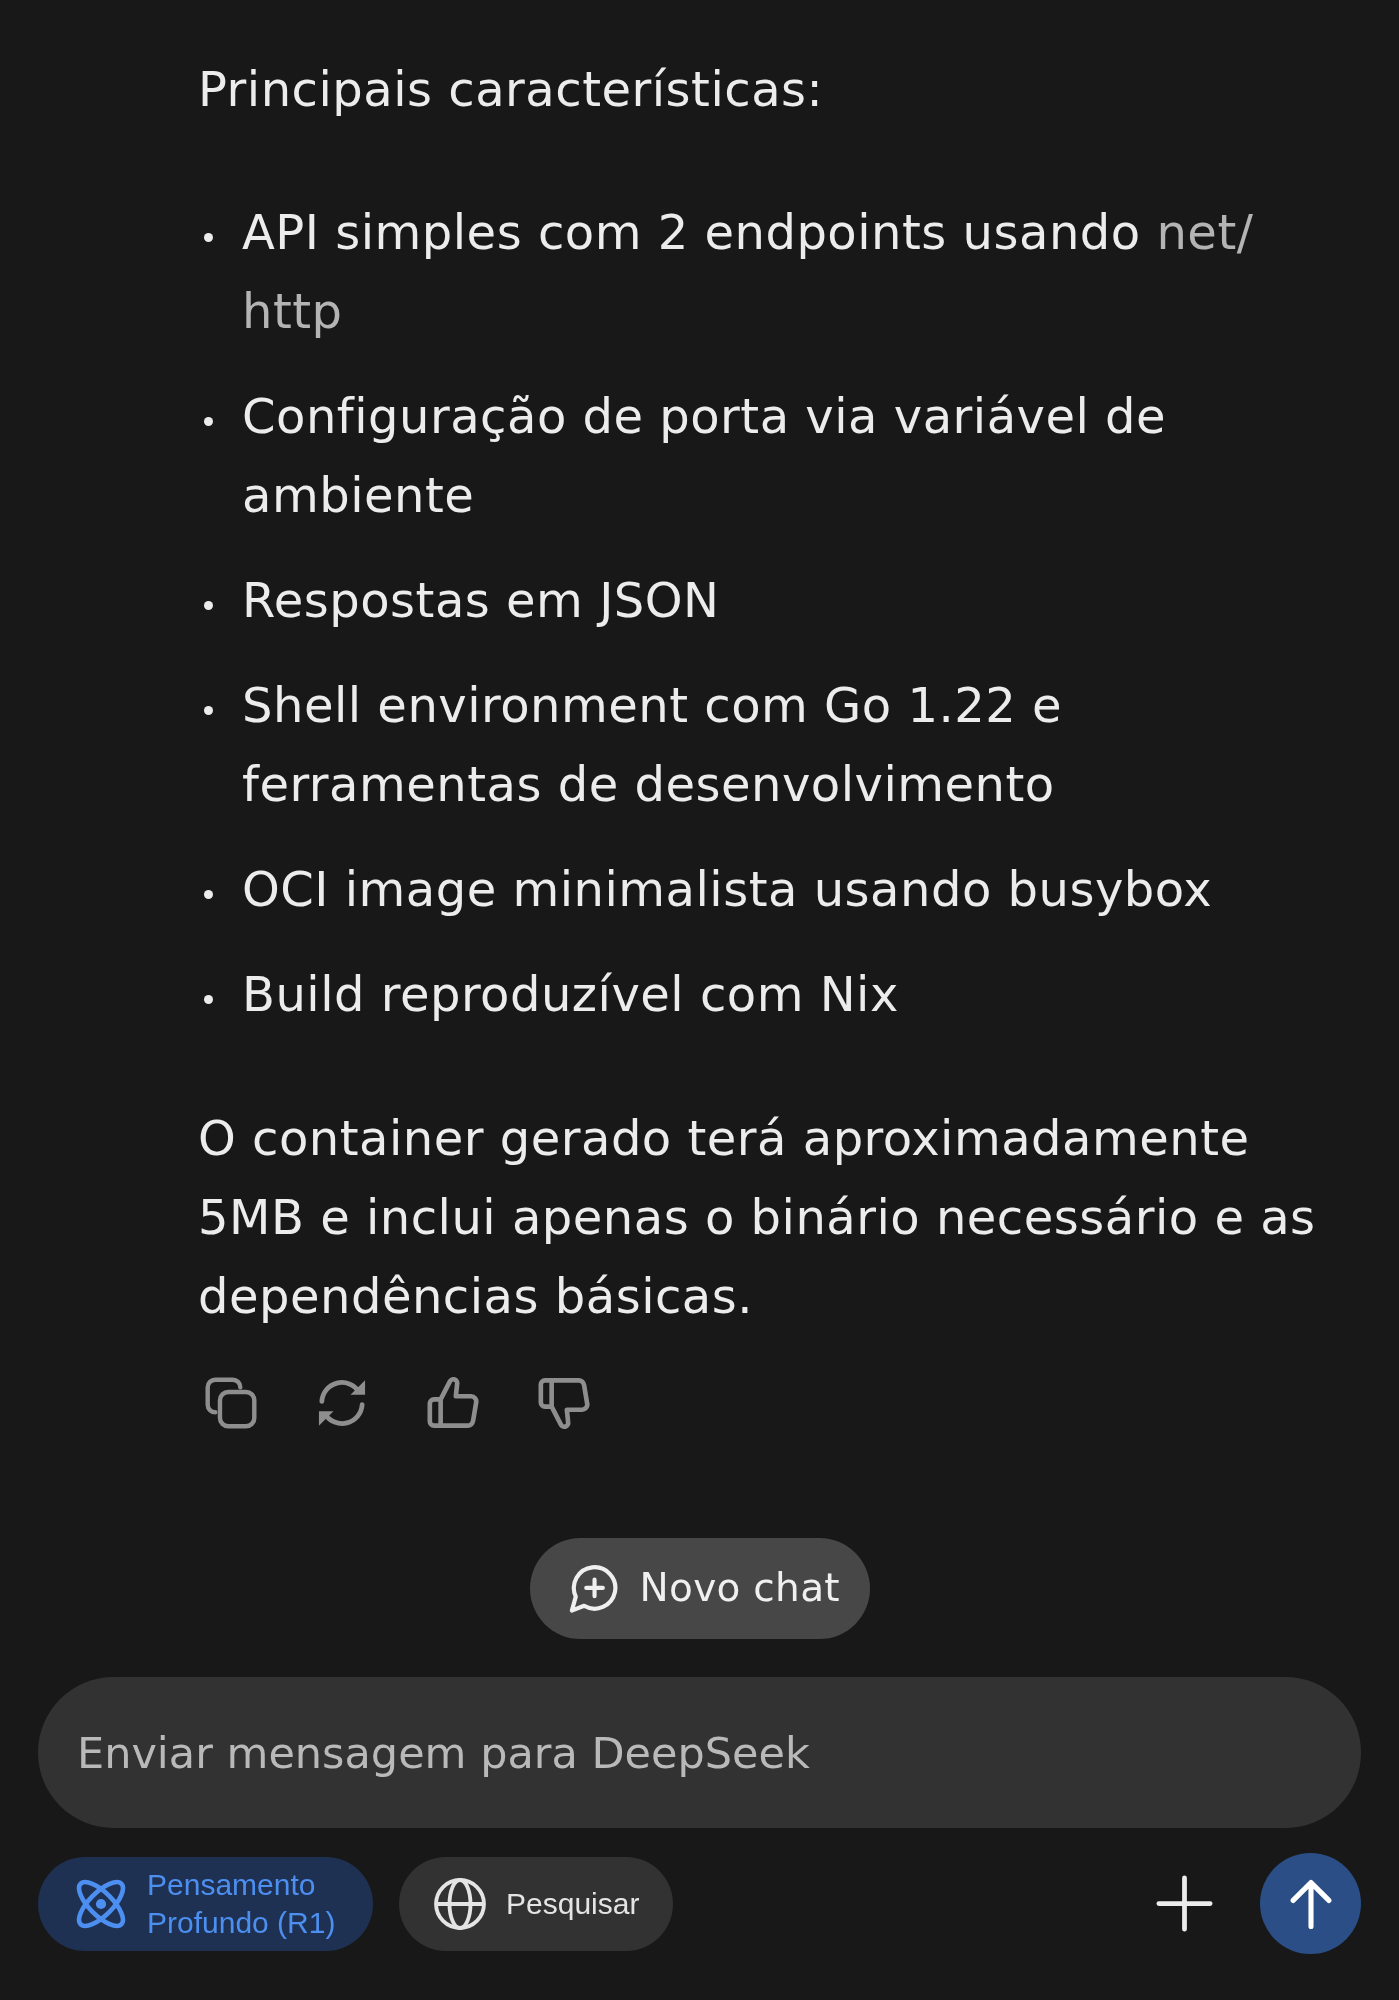 Image resolution: width=1399 pixels, height=2000 pixels. Describe the element at coordinates (231, 1403) in the screenshot. I see `copy-icon` at that location.